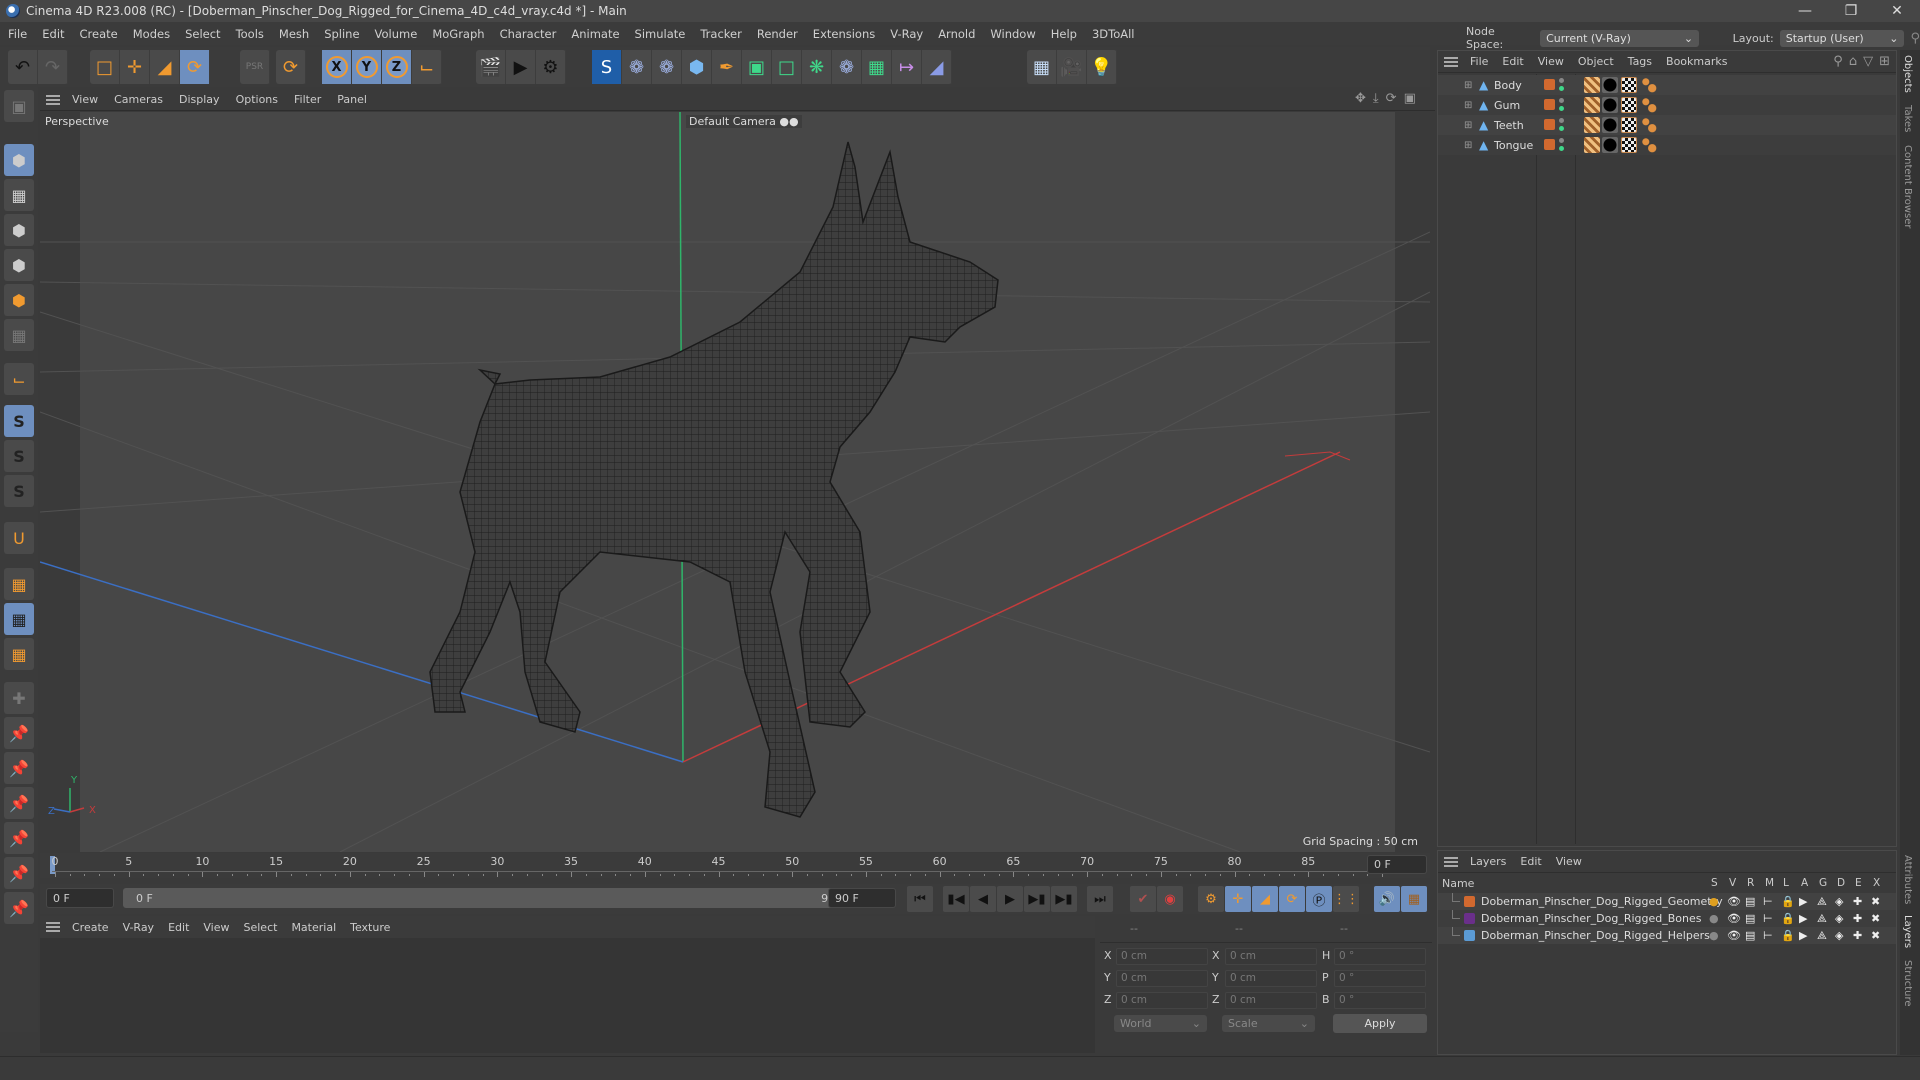 The width and height of the screenshot is (1920, 1080). Describe the element at coordinates (352, 99) in the screenshot. I see `viewport-menu-panel: Panel` at that location.